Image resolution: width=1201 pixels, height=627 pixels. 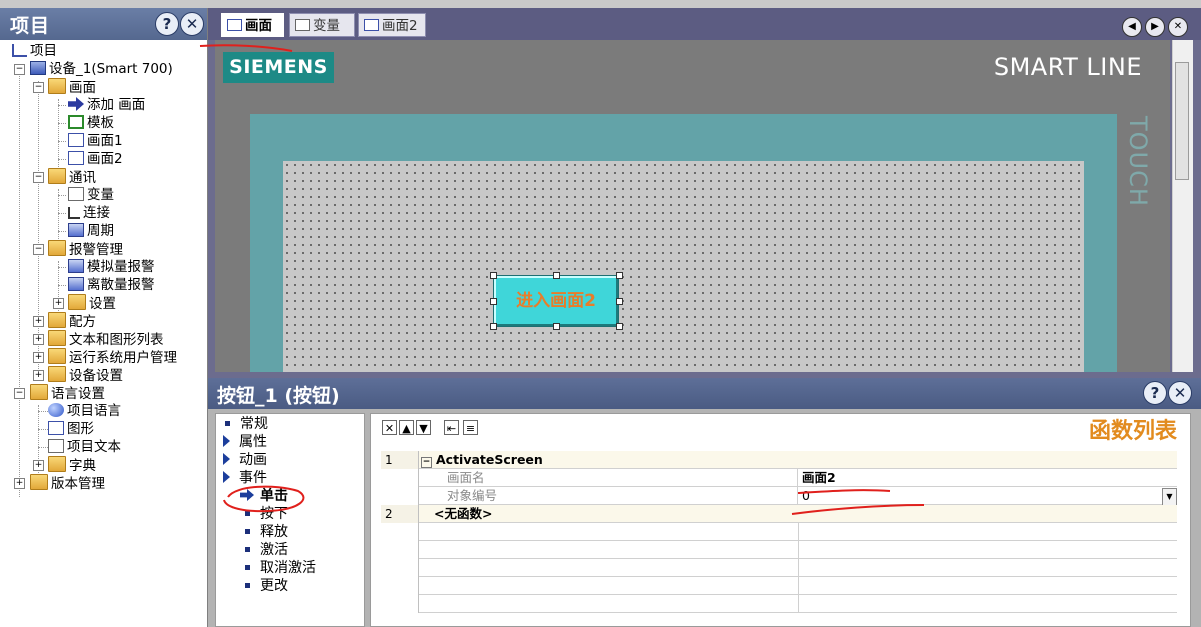 What do you see at coordinates (806, 496) in the screenshot?
I see `object-number-input: 0` at bounding box center [806, 496].